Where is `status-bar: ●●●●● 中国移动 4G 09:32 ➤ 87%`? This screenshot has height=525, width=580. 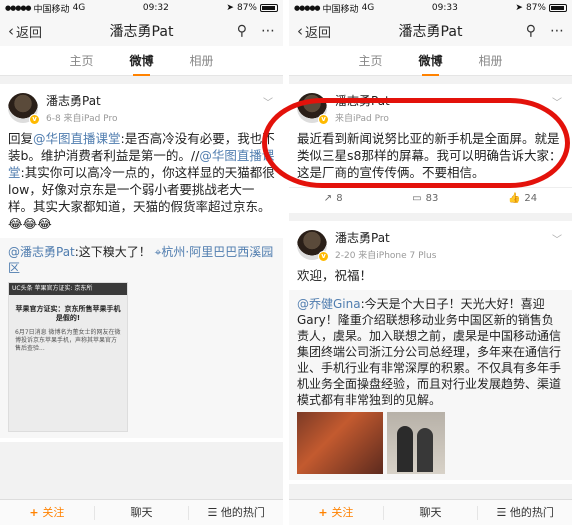 status-bar: ●●●●● 中国移动 4G 09:32 ➤ 87% is located at coordinates (141, 8).